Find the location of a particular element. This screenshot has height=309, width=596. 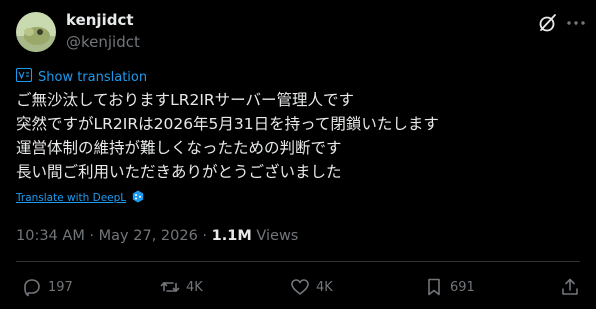

bookmark-count: 691 is located at coordinates (462, 287).